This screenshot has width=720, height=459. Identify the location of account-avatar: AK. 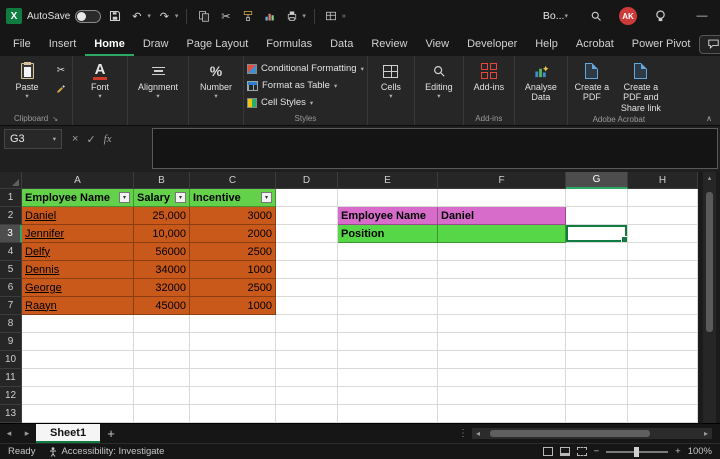
(628, 16).